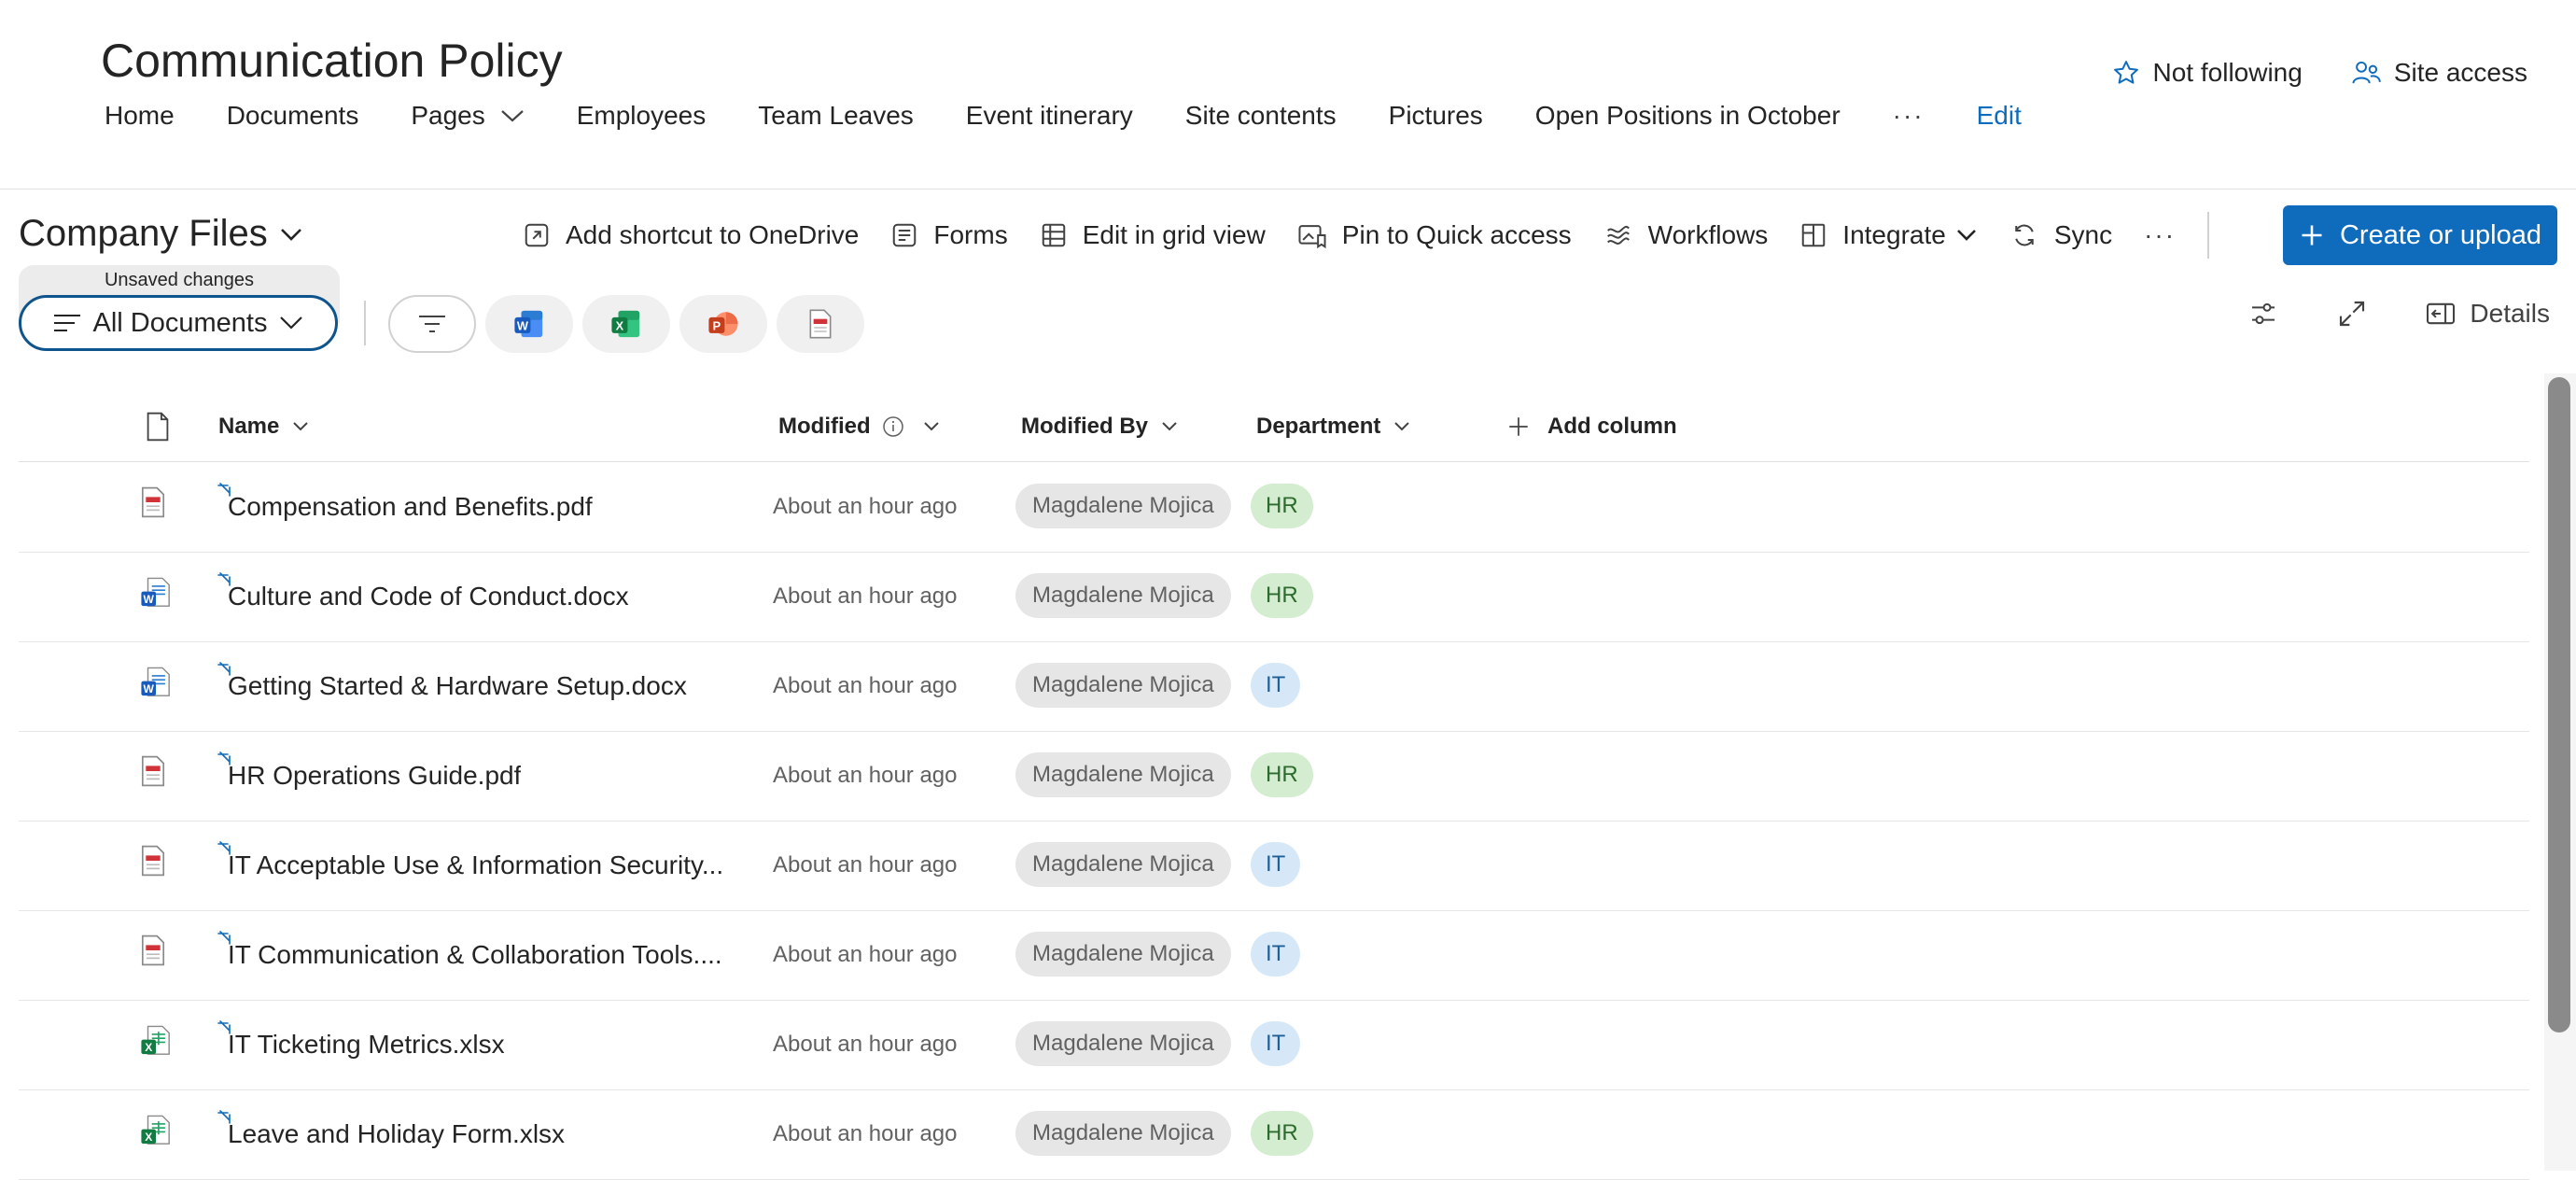  I want to click on integrate-button: Integrate, so click(1888, 235).